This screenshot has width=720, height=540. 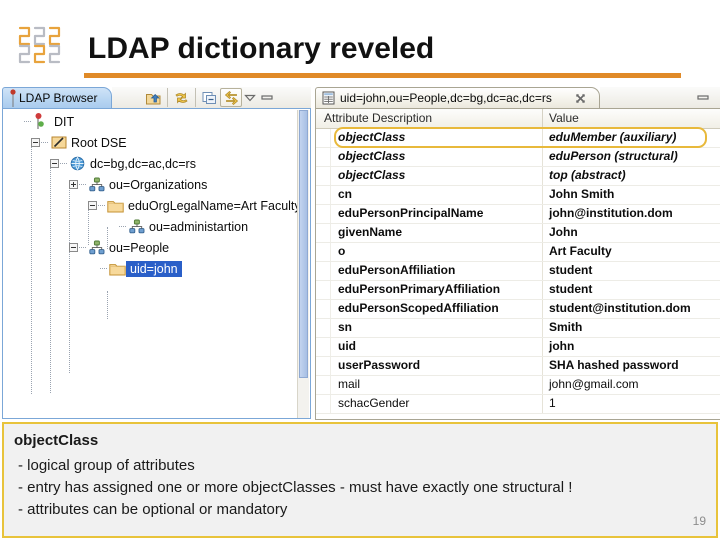 What do you see at coordinates (518, 157) in the screenshot?
I see `table-row: objectClass eduPerson (structural)` at bounding box center [518, 157].